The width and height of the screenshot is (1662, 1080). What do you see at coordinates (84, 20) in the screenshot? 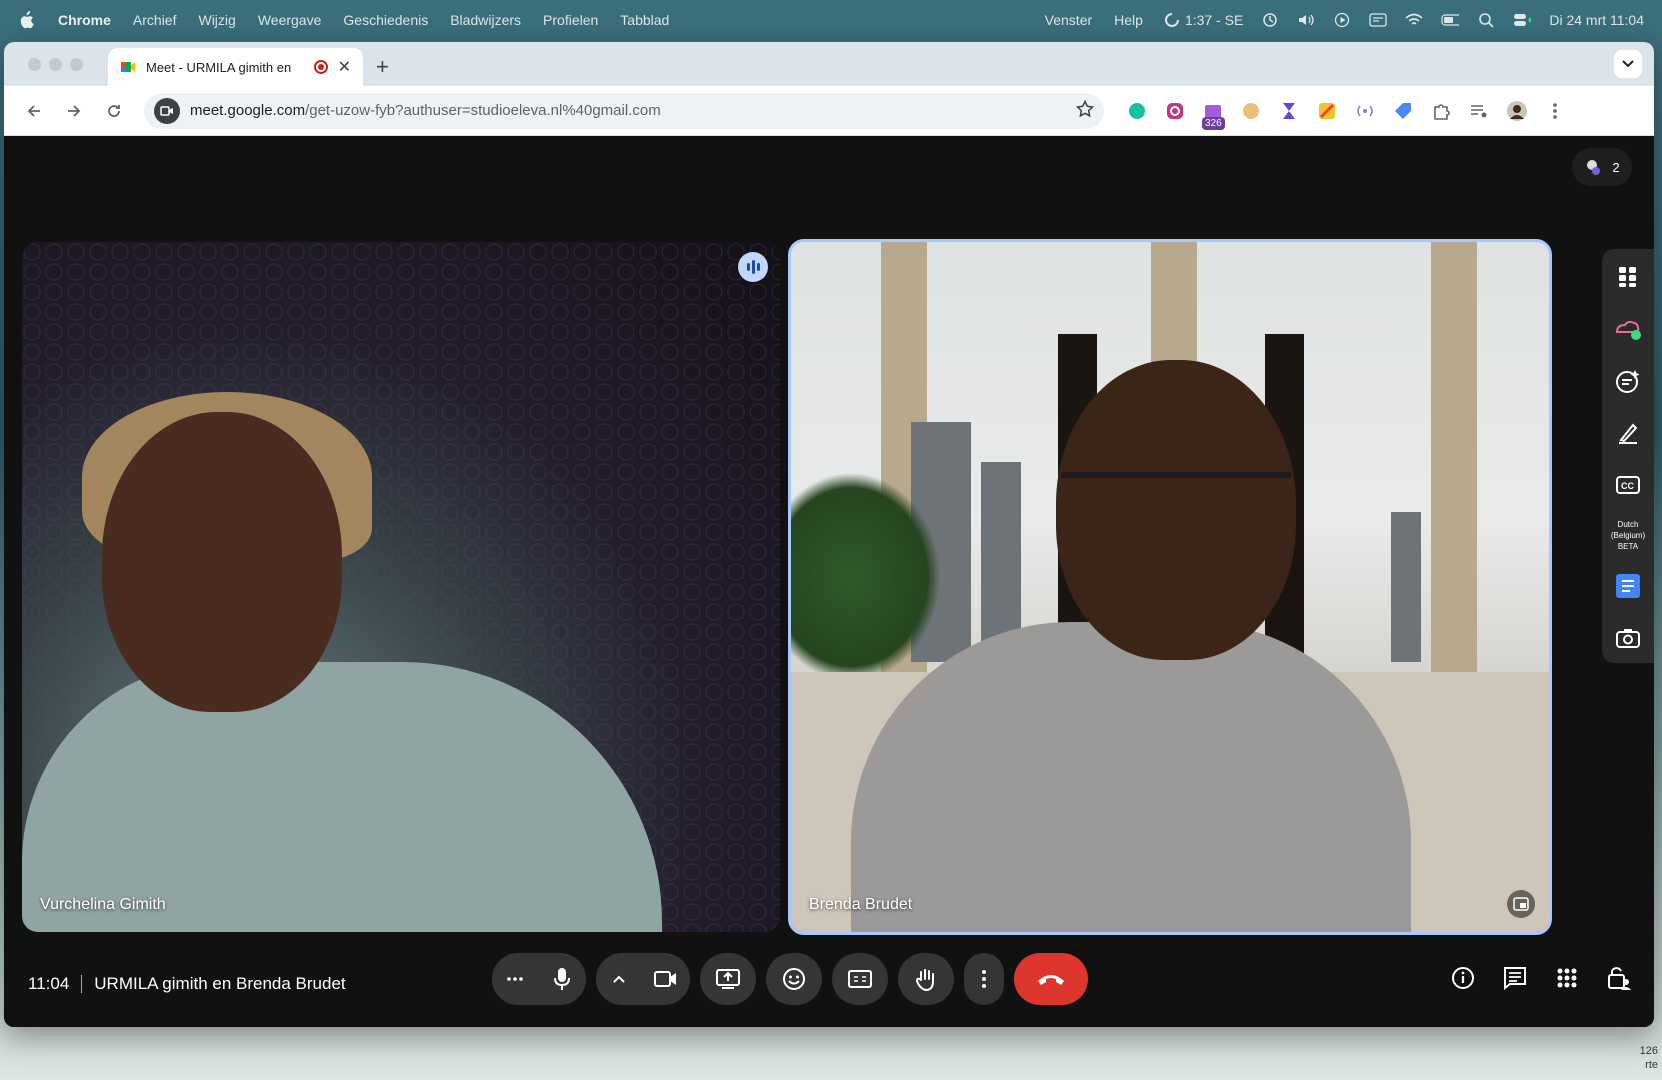
I see `app-name-menu: Chrome` at bounding box center [84, 20].